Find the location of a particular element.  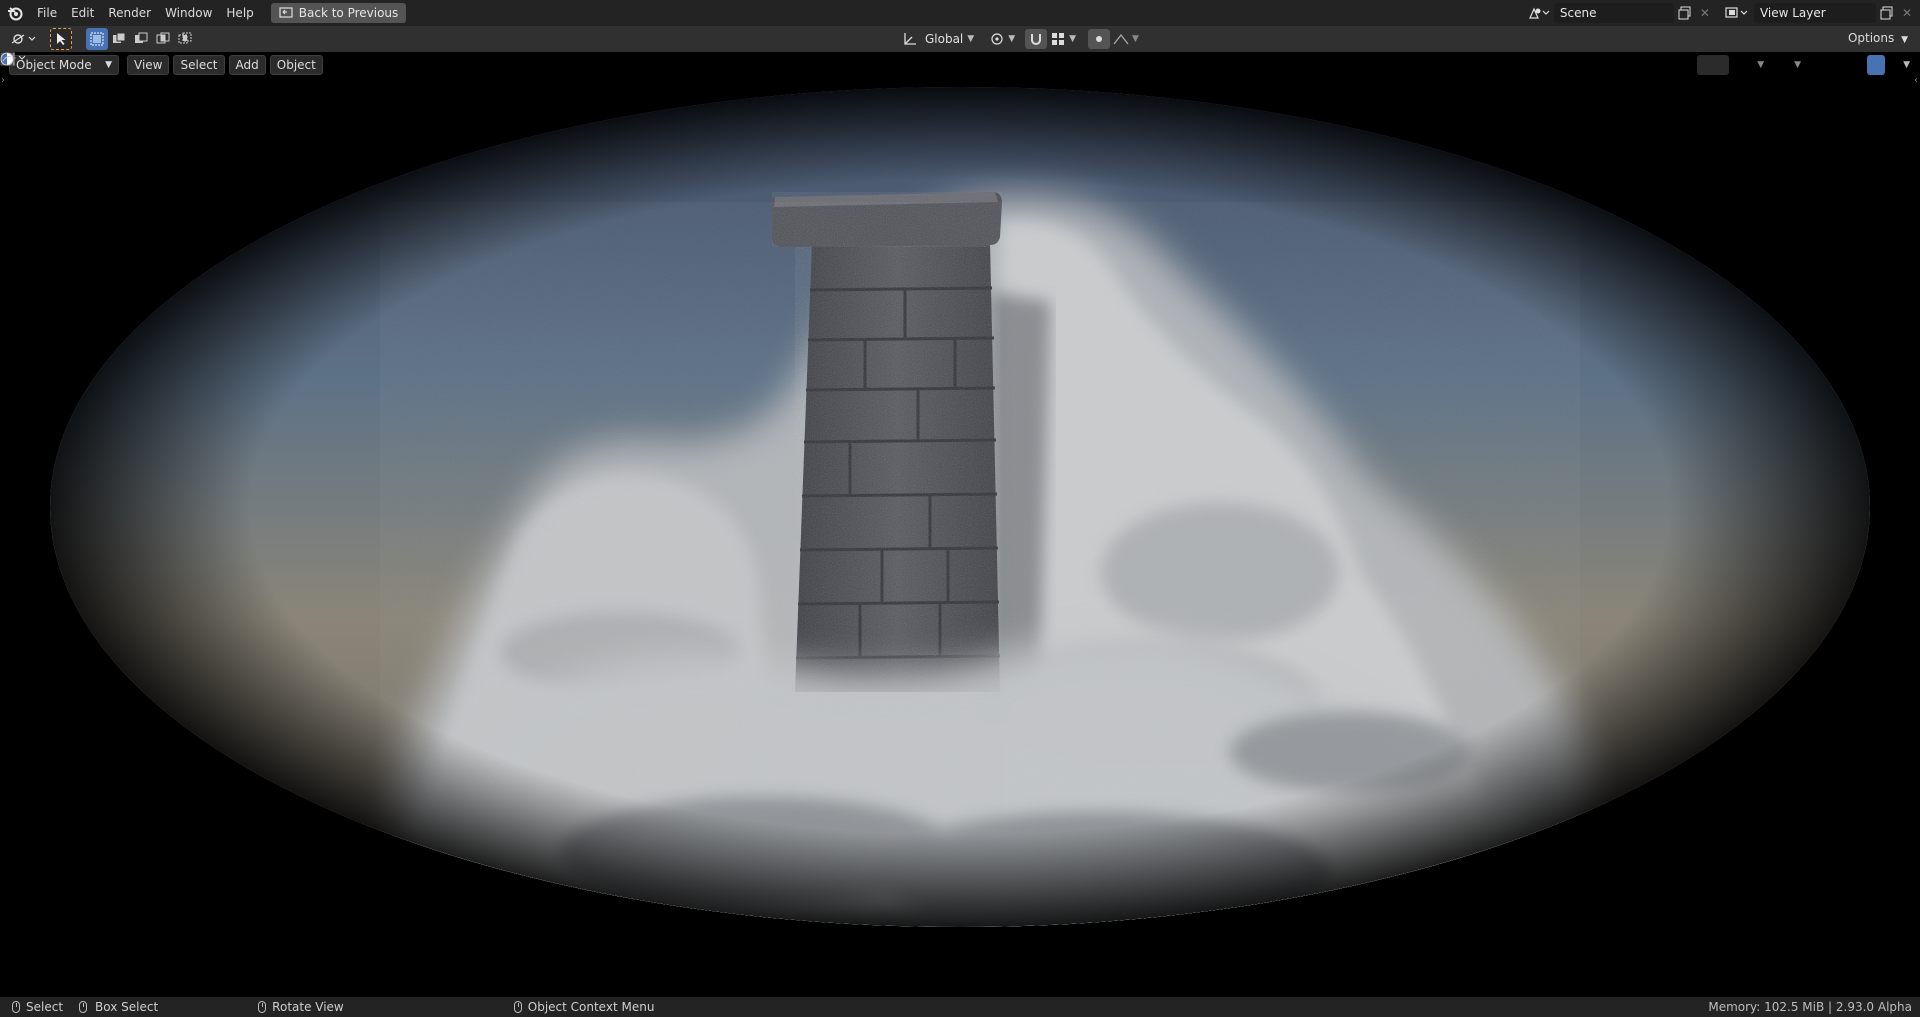

menu-edit: Edit is located at coordinates (82, 13).